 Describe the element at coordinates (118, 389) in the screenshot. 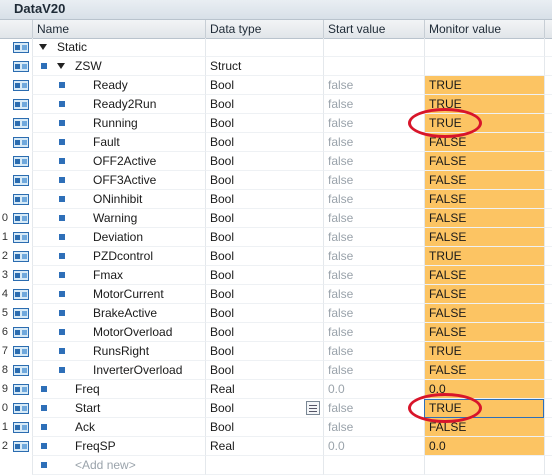

I see `name-cell: Freq` at that location.